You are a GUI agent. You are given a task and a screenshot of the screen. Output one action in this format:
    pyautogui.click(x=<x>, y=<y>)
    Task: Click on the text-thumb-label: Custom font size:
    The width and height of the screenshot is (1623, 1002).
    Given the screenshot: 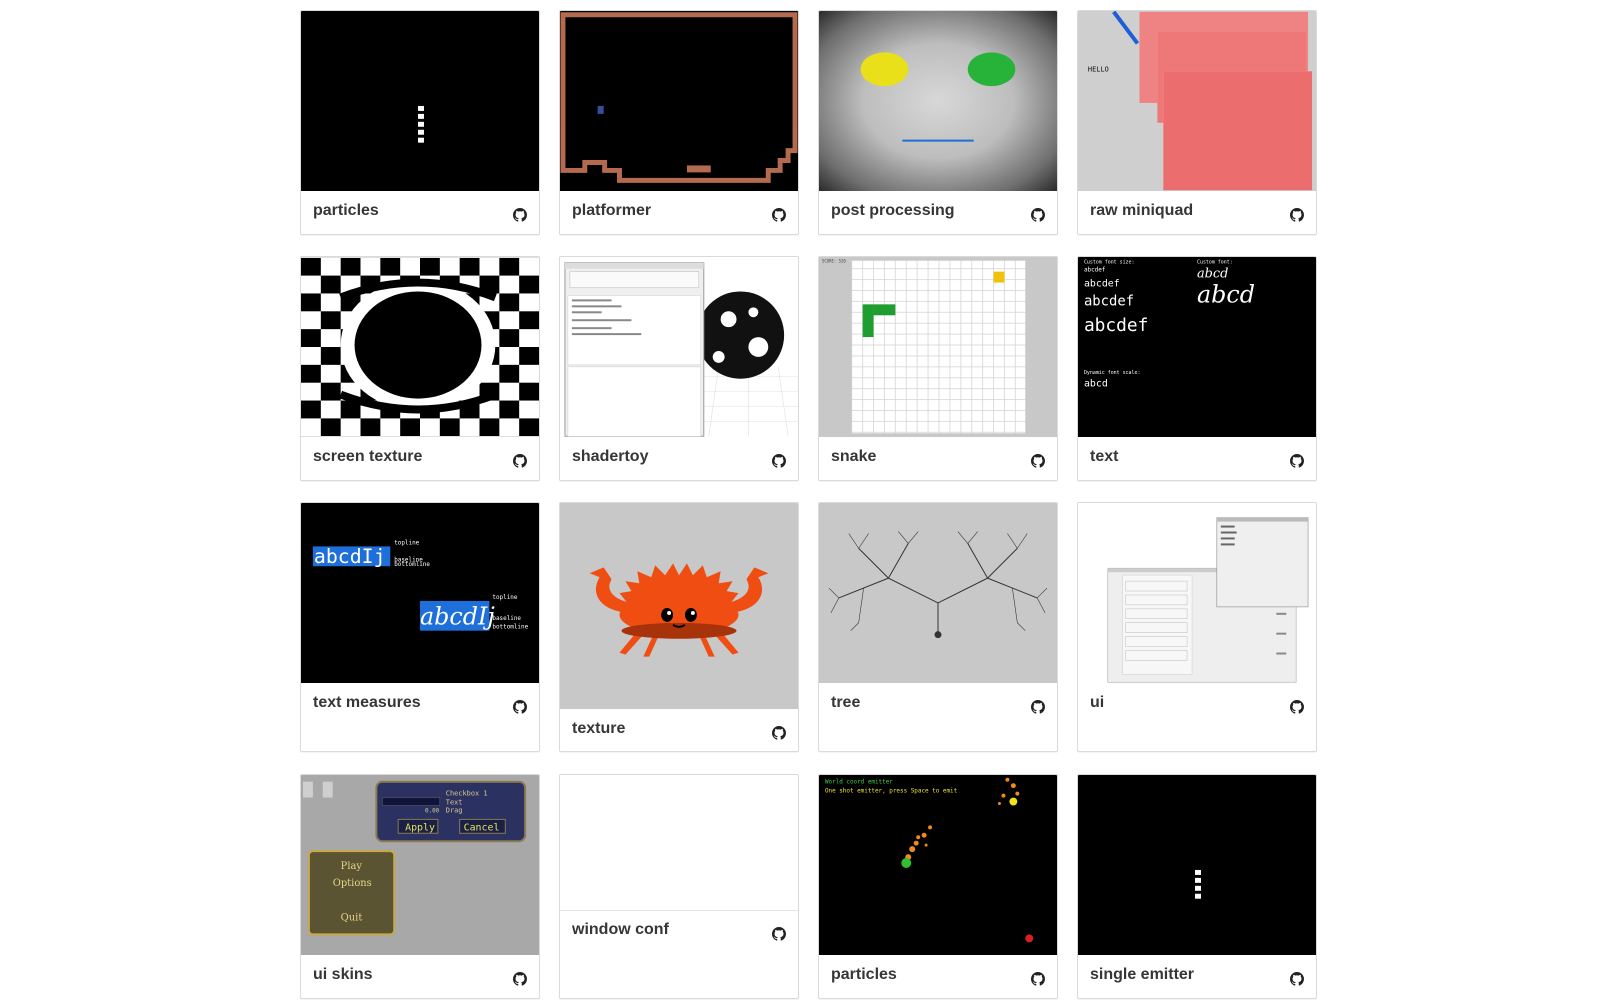 What is the action you would take?
    pyautogui.click(x=1109, y=263)
    